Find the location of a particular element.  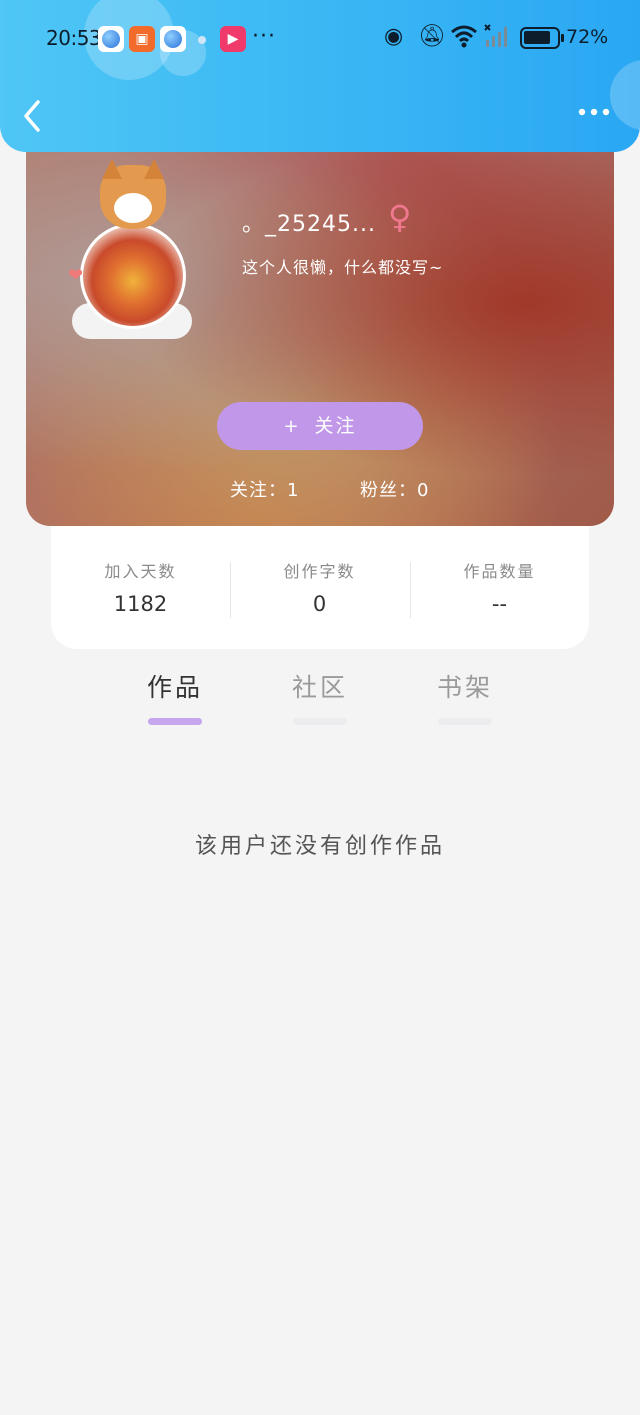

video-icon: ▶ is located at coordinates (233, 39).